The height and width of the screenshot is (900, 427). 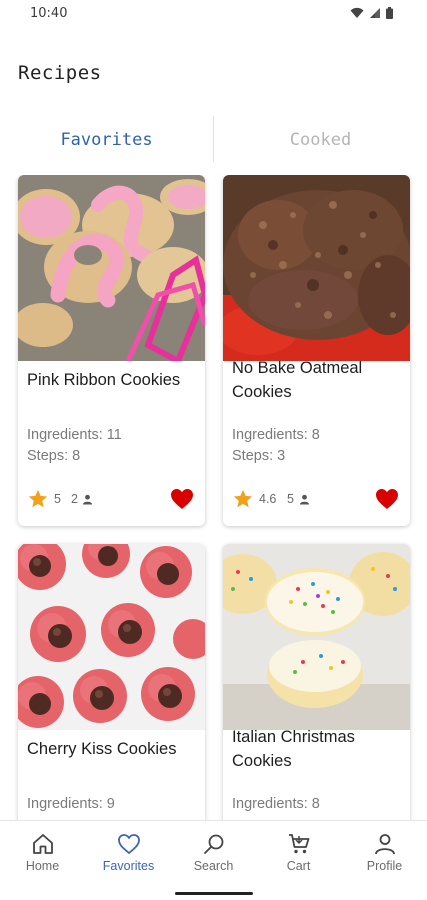 I want to click on recipe-steps: Steps: 3, so click(x=259, y=456).